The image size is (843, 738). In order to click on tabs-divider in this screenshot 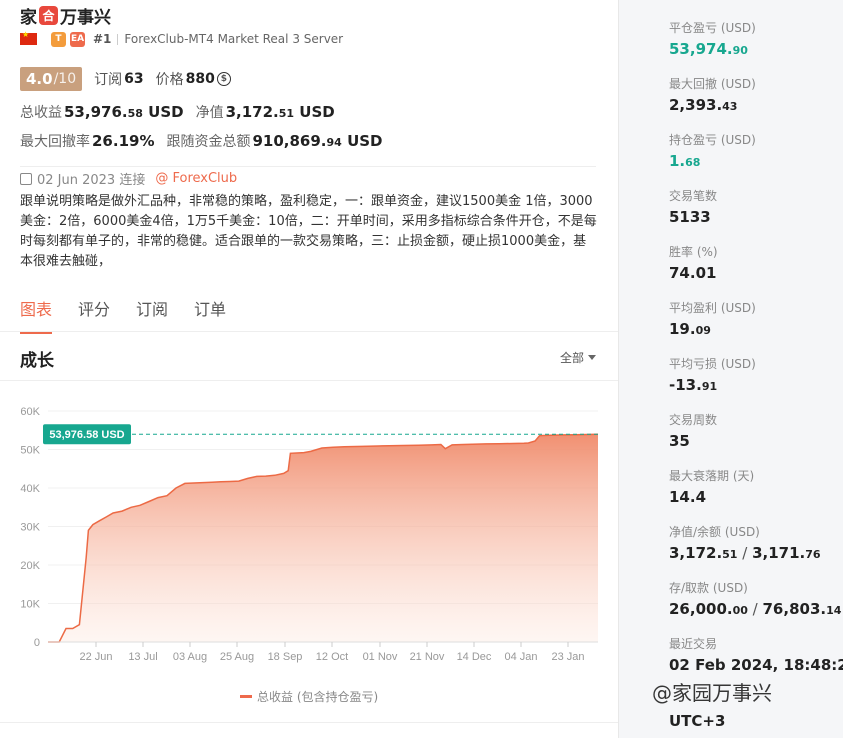, I will do `click(309, 331)`.